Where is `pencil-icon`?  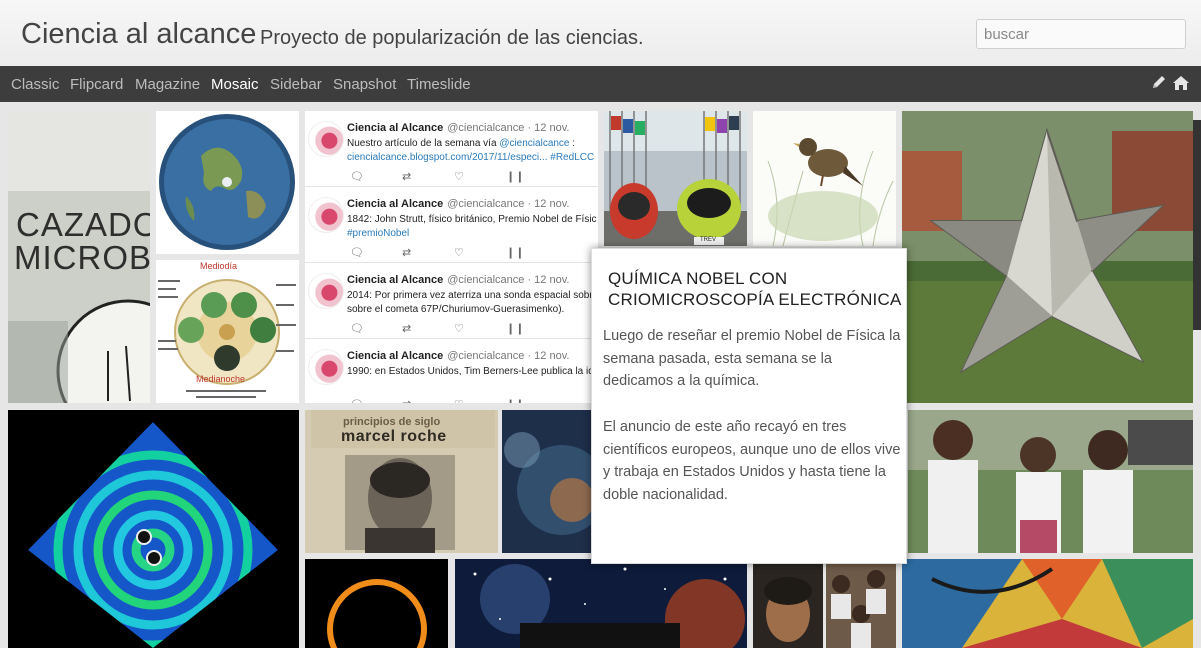
pencil-icon is located at coordinates (1159, 83).